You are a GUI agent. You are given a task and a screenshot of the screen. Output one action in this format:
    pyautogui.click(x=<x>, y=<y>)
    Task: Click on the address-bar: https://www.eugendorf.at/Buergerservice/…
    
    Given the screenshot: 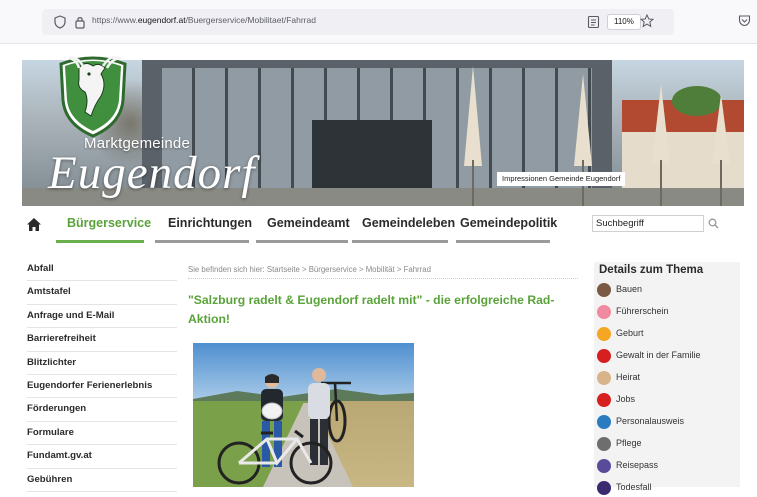 What is the action you would take?
    pyautogui.click(x=358, y=22)
    